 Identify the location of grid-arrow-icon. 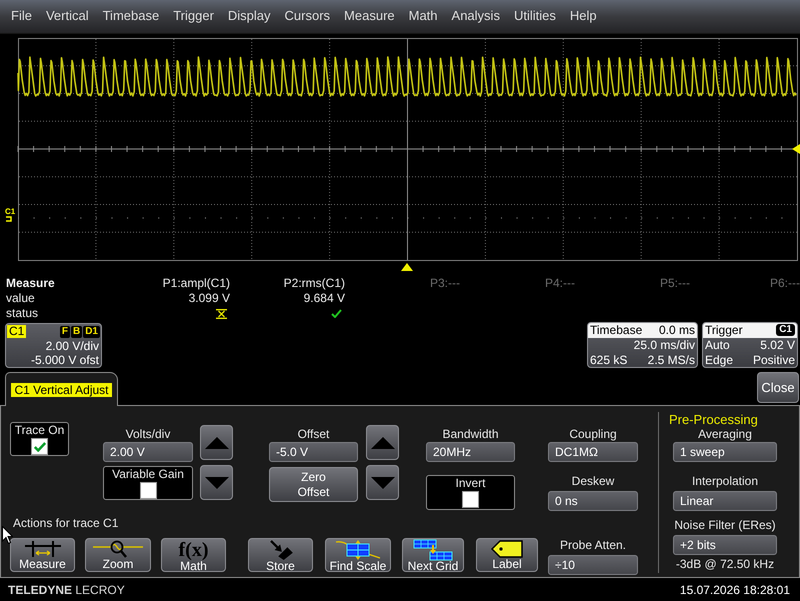
(433, 550).